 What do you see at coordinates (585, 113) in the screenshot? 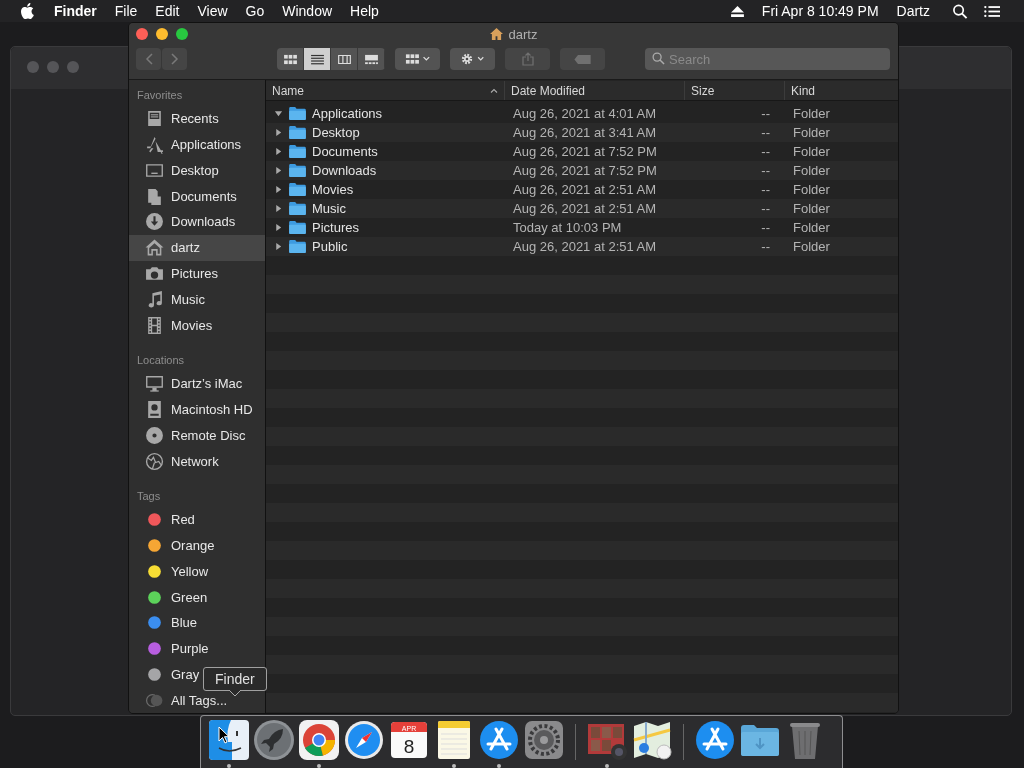
I see `table-cell-text: Aug 26, 2021 at 4:01 AM` at bounding box center [585, 113].